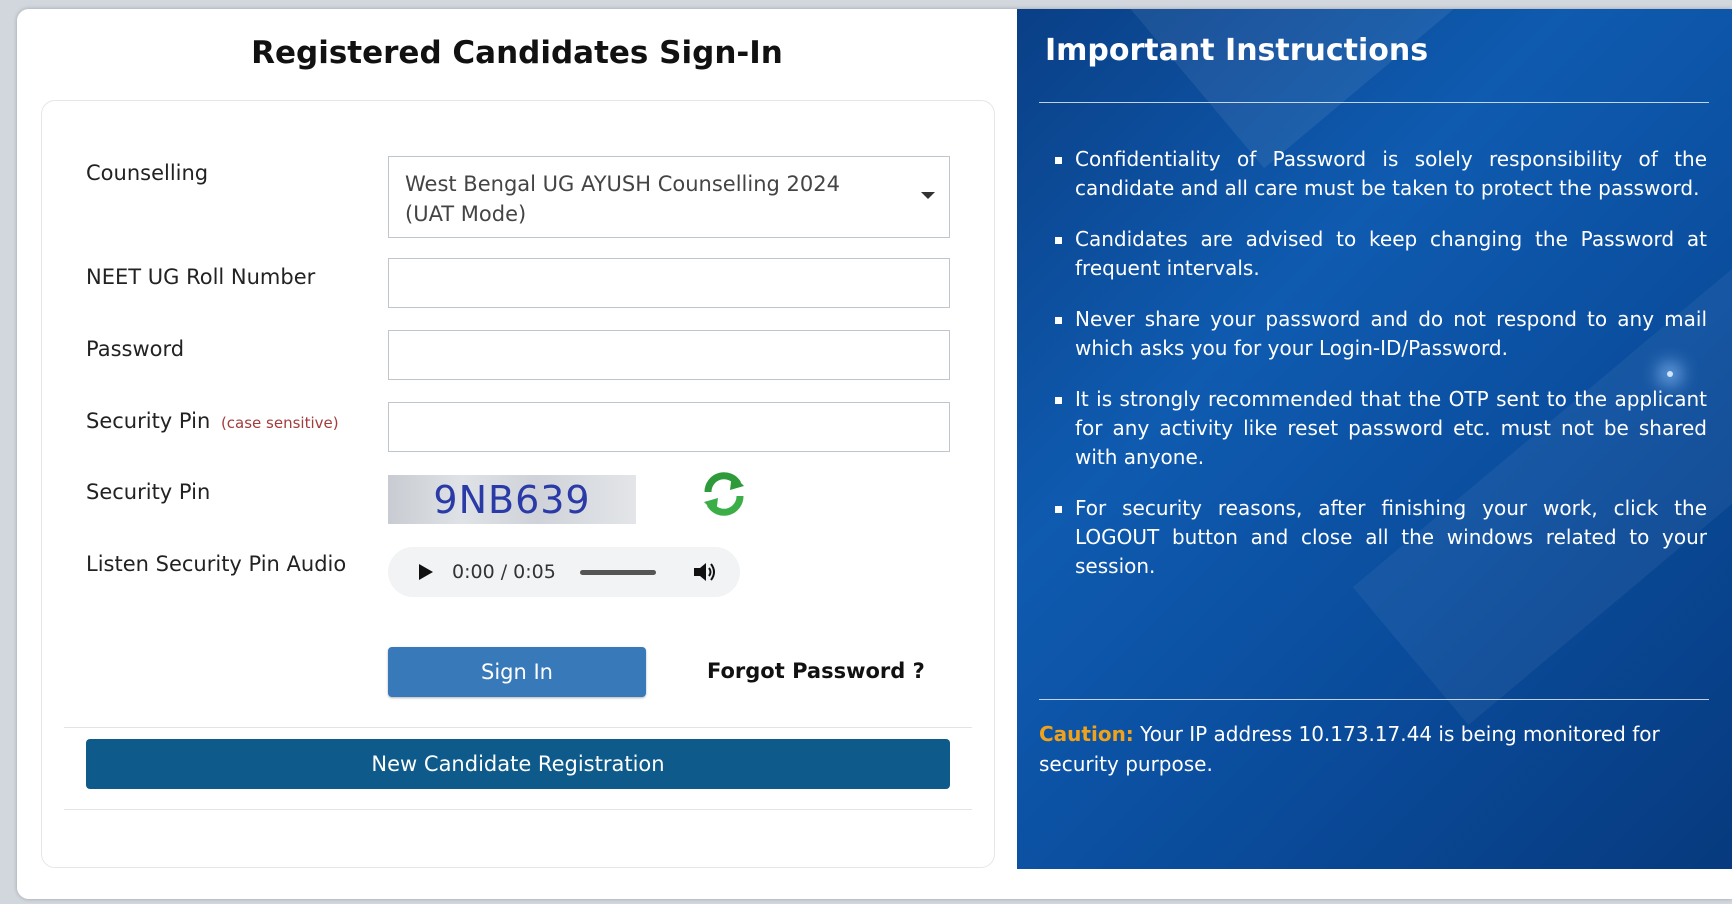  What do you see at coordinates (1374, 699) in the screenshot?
I see `caution-divider` at bounding box center [1374, 699].